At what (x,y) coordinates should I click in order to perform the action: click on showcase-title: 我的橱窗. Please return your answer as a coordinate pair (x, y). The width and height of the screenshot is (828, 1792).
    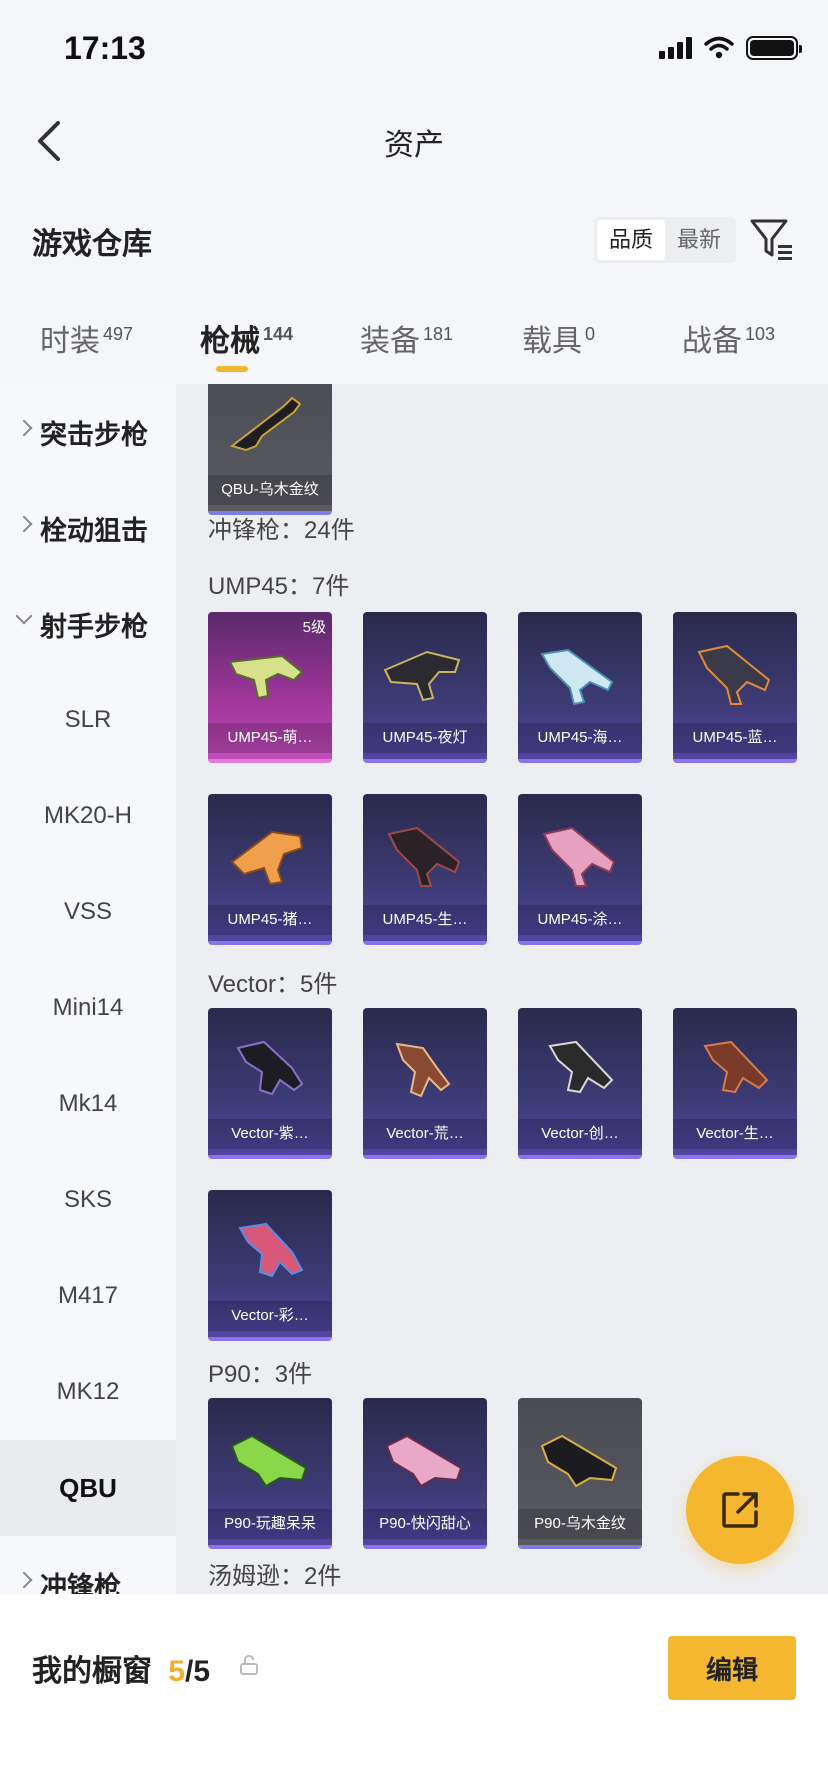
    Looking at the image, I should click on (92, 1671).